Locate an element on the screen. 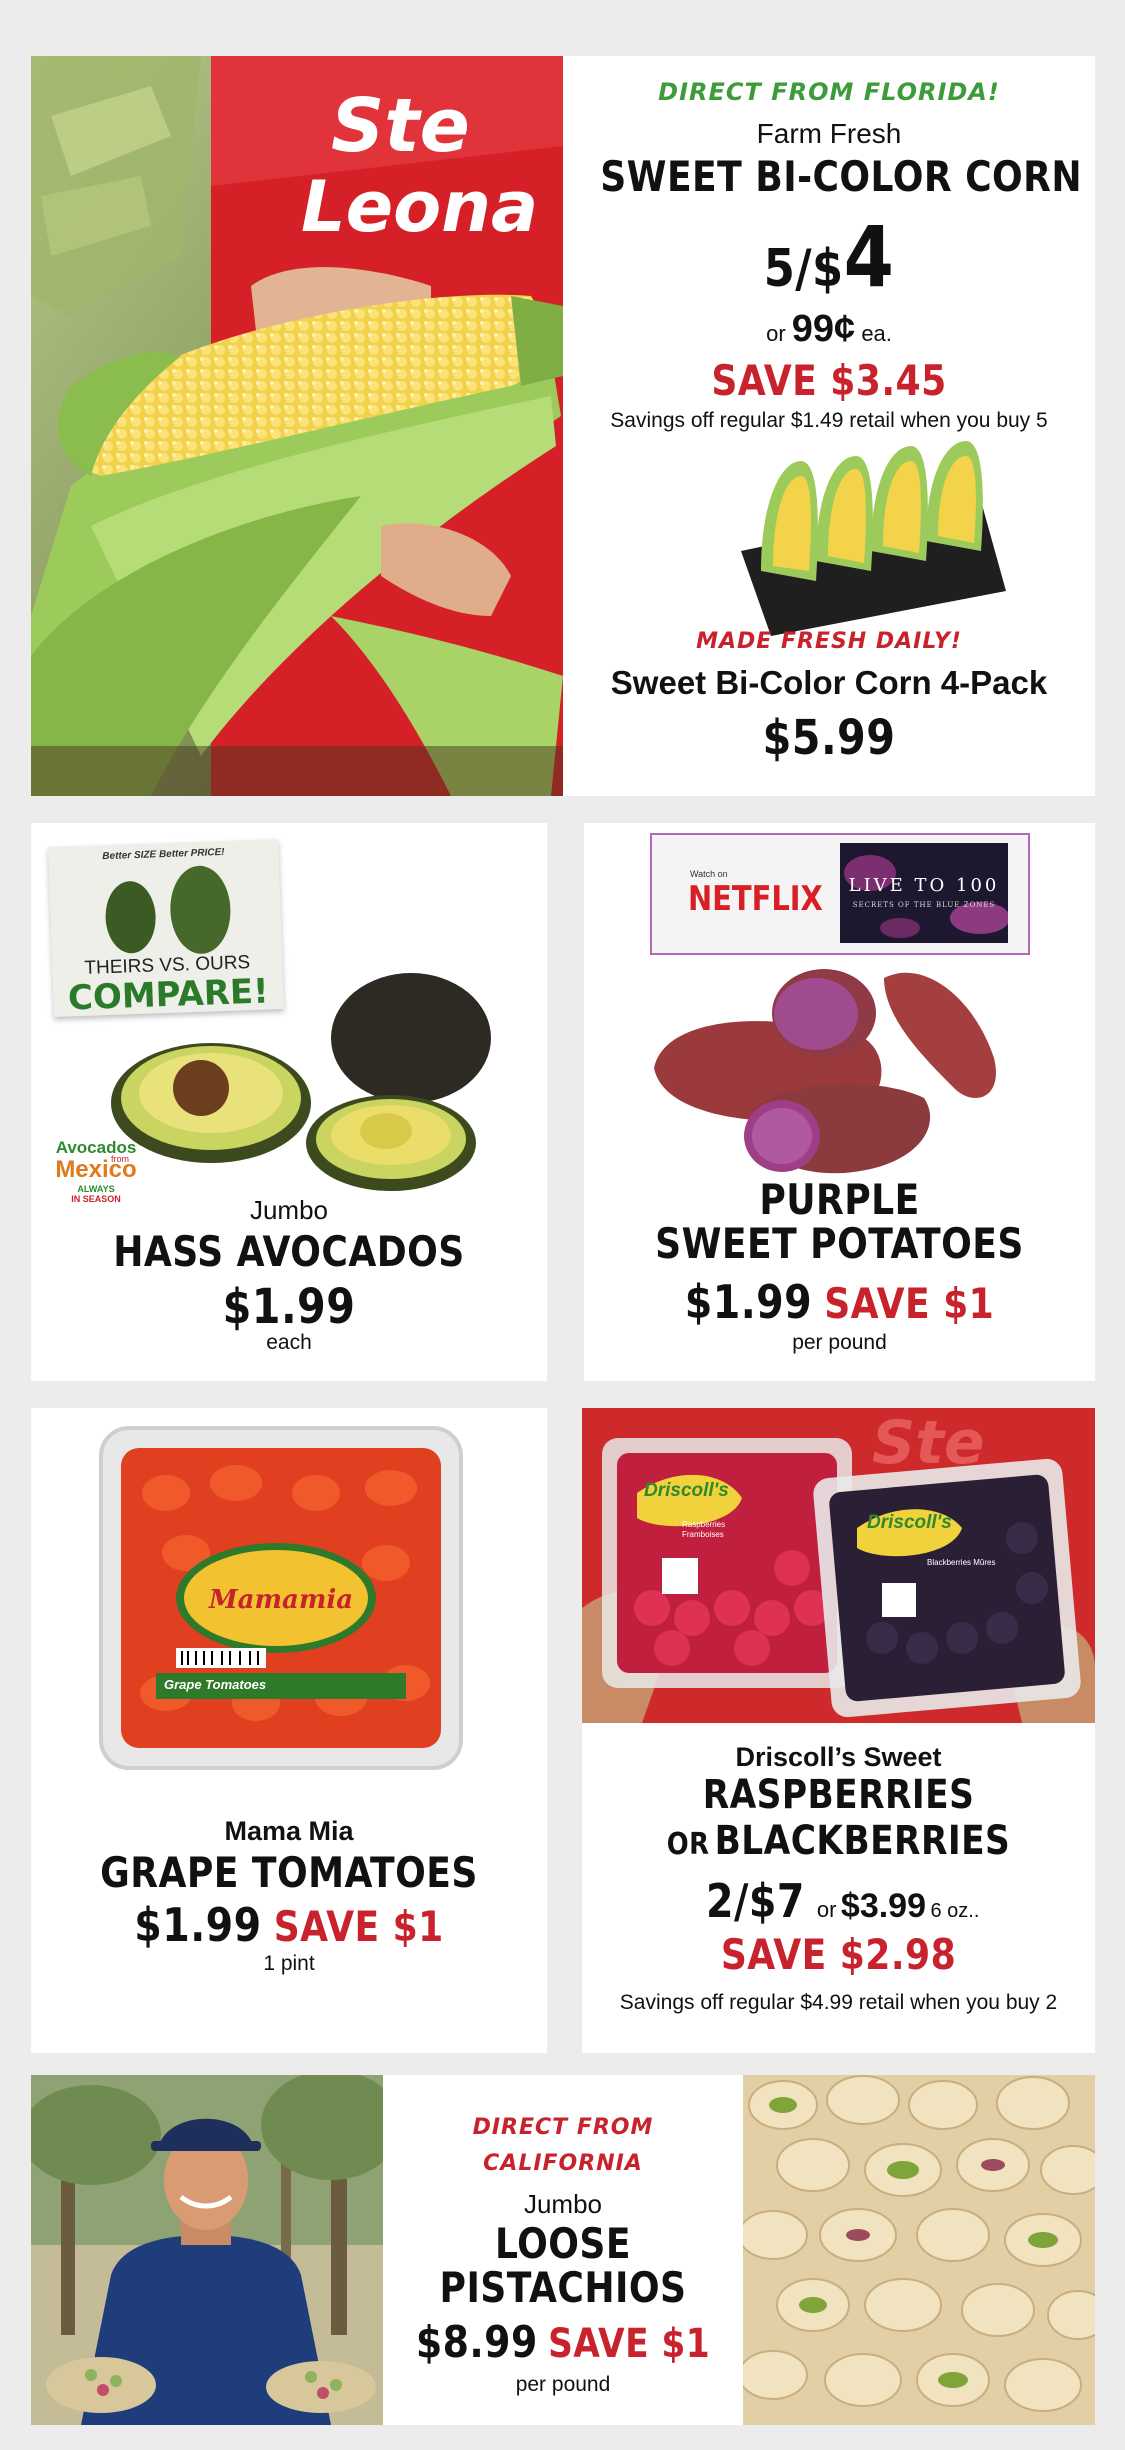 The height and width of the screenshot is (2450, 1125). avocado-compare-icons is located at coordinates (168, 909).